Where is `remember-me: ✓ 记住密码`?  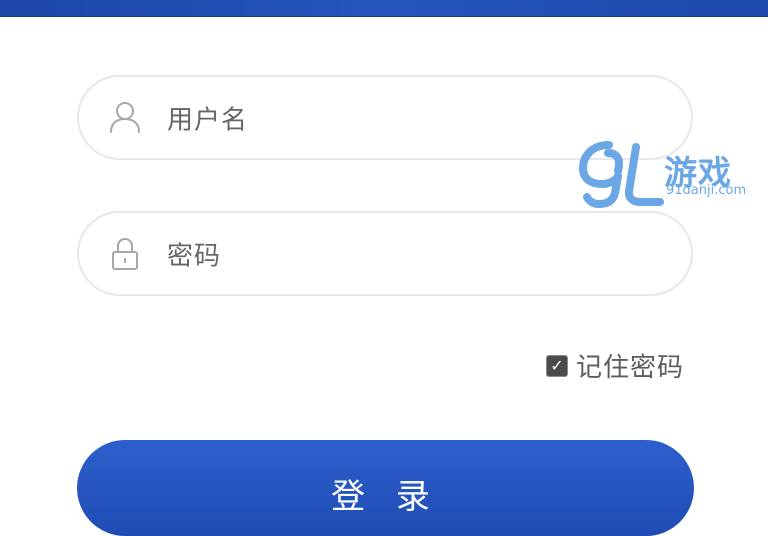
remember-me: ✓ 记住密码 is located at coordinates (614, 365).